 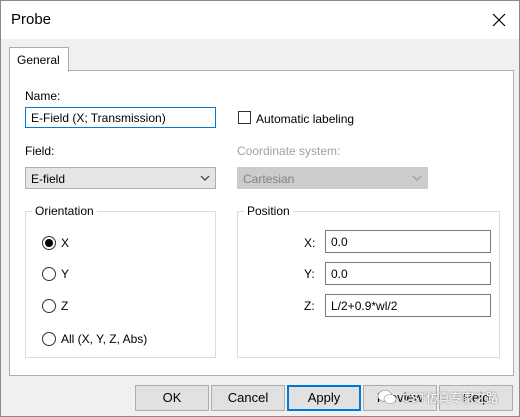 I want to click on position-x-label: X:, so click(x=310, y=243).